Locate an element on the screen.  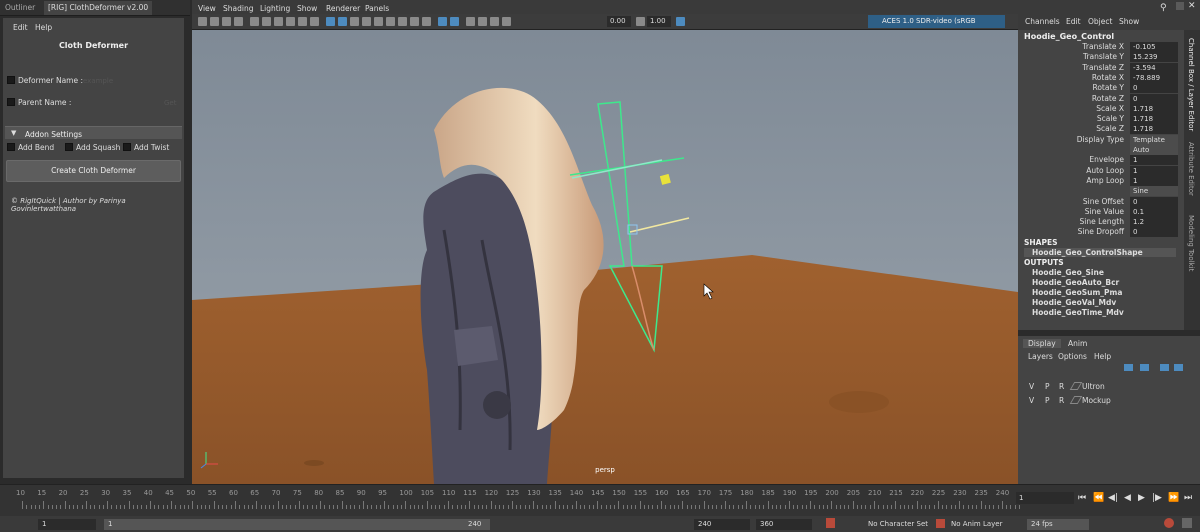
step-forward-frame-icon: |▶ is located at coordinates (1157, 498).